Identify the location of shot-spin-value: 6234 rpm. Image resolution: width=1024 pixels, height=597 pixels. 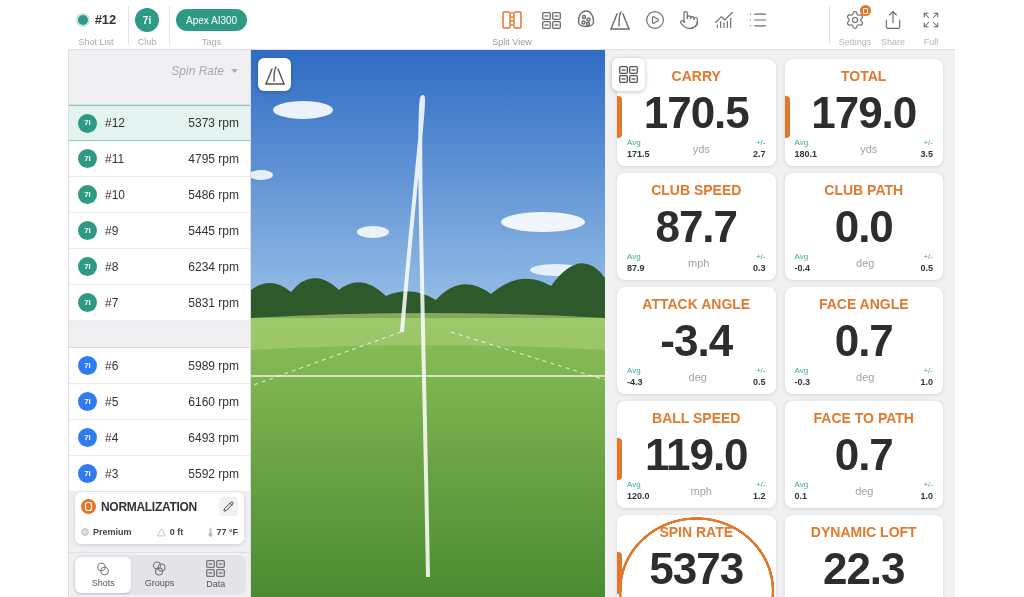
(213, 267).